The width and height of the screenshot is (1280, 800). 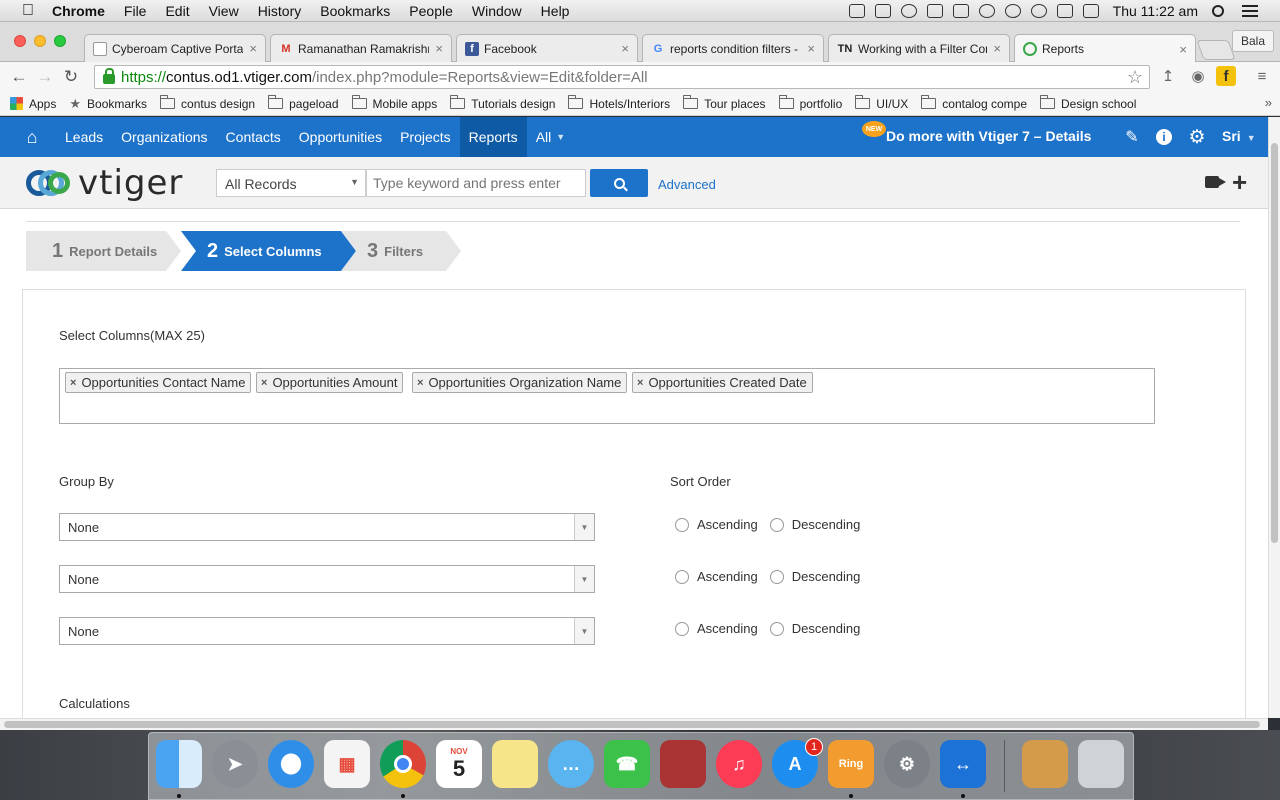 What do you see at coordinates (431, 11) in the screenshot?
I see `menu-people: People` at bounding box center [431, 11].